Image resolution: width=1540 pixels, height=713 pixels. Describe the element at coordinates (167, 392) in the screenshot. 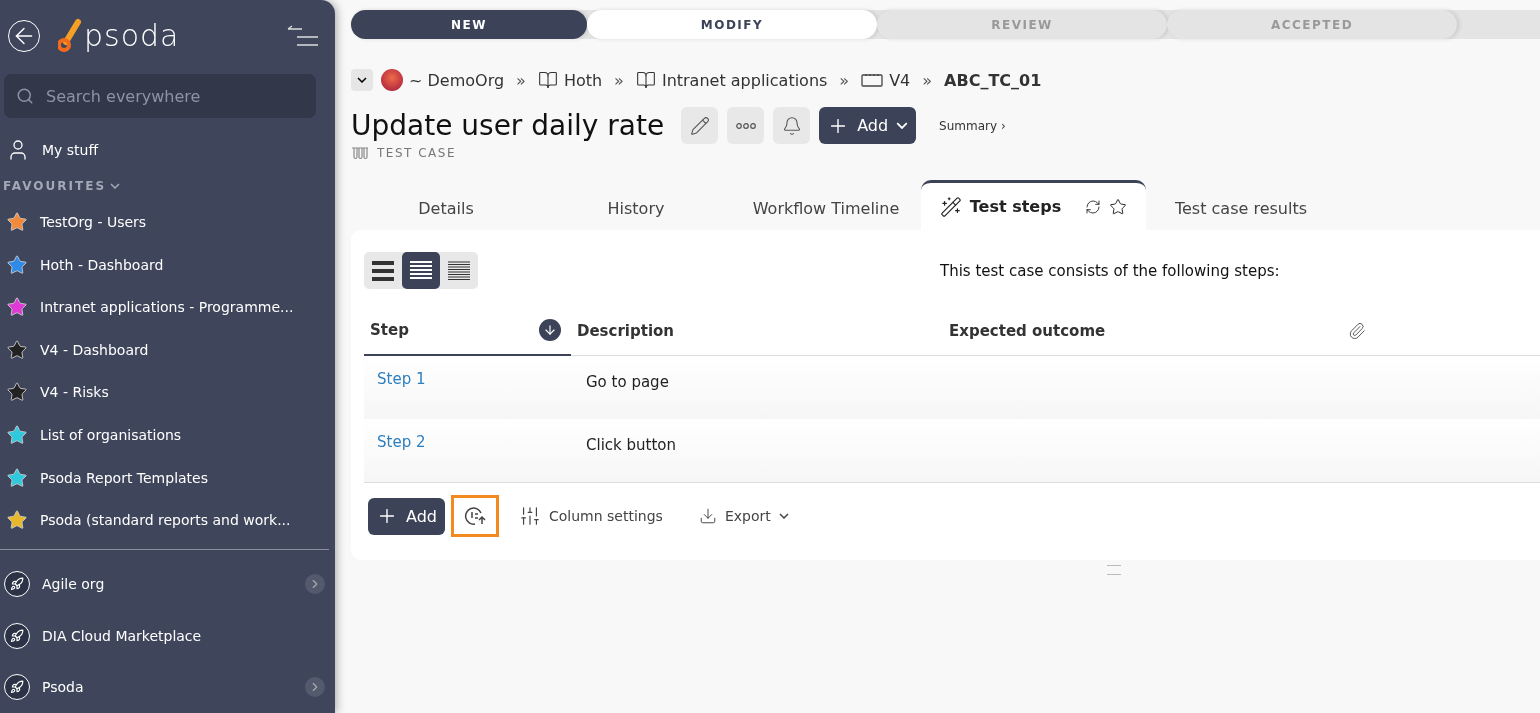

I see `favourite-item: V4 - Risks` at that location.